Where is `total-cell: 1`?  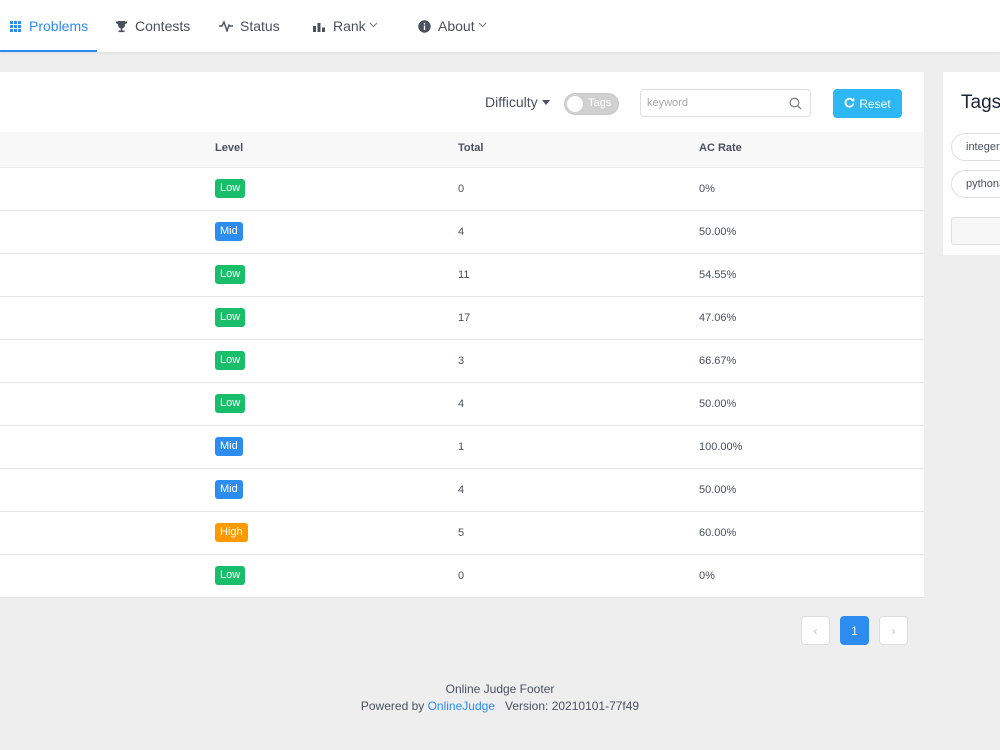
total-cell: 1 is located at coordinates (461, 447).